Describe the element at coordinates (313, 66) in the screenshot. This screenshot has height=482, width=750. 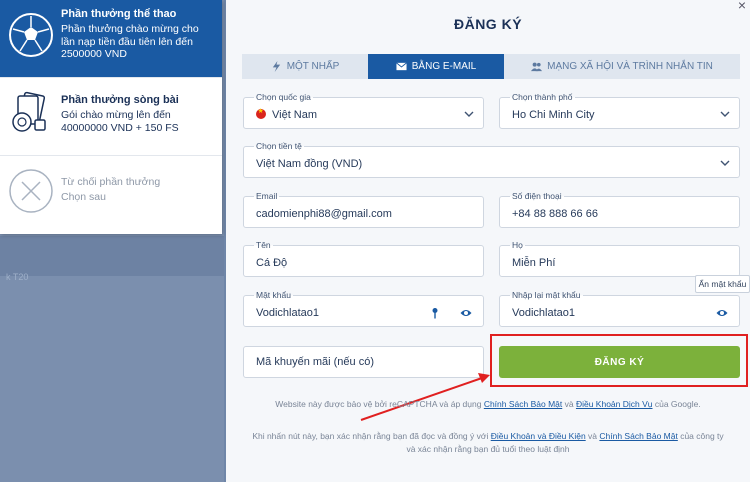
I see `tab-one-click-label: MỘT NHẤP` at that location.